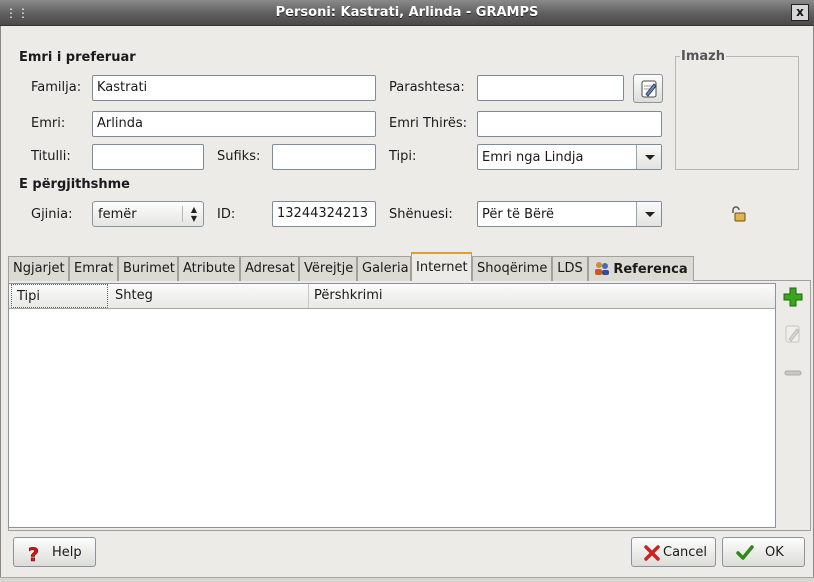  I want to click on general-heading: E përgjithshme, so click(74, 184).